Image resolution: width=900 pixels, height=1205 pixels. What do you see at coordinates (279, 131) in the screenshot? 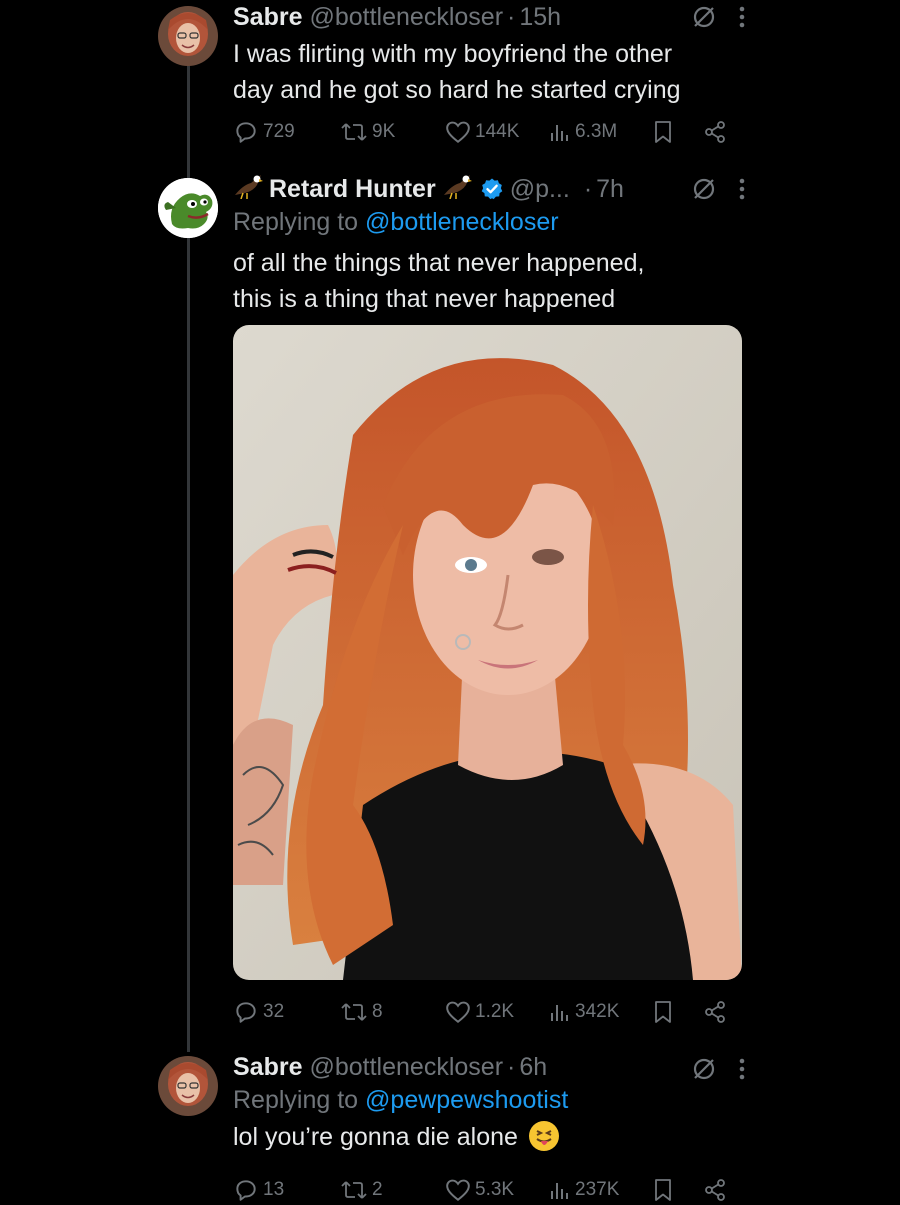
I see `reply-count: 729` at bounding box center [279, 131].